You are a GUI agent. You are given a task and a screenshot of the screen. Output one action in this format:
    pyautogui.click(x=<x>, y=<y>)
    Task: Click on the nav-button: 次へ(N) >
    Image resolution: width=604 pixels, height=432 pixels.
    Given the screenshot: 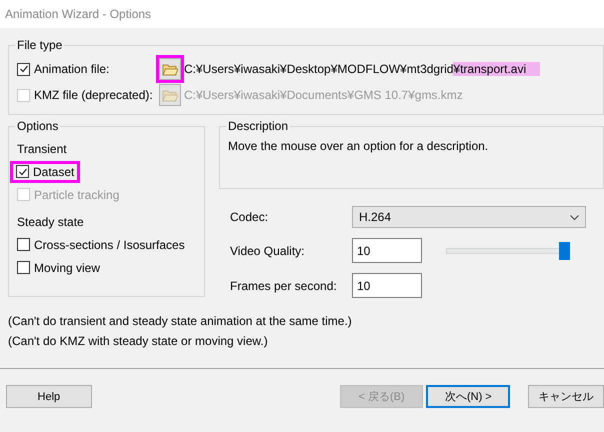 What is the action you would take?
    pyautogui.click(x=468, y=396)
    